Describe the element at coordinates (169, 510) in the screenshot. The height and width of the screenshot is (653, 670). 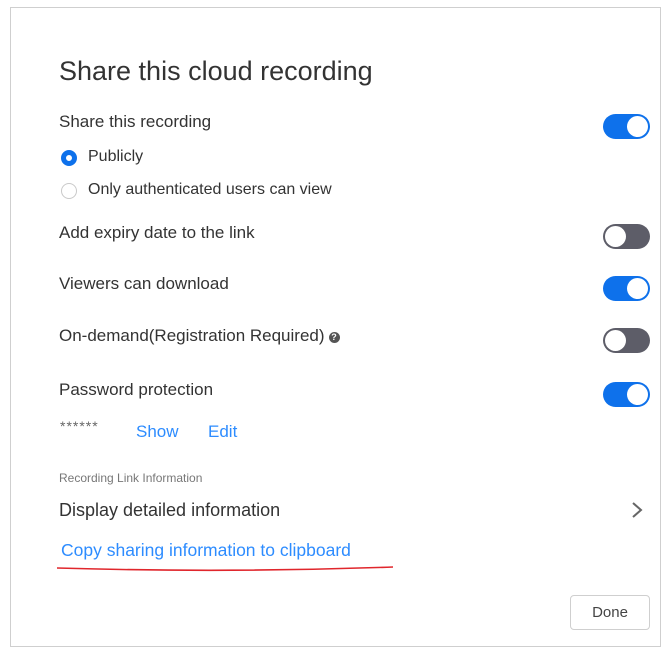
I see `display-detailed-info: Display detailed information` at that location.